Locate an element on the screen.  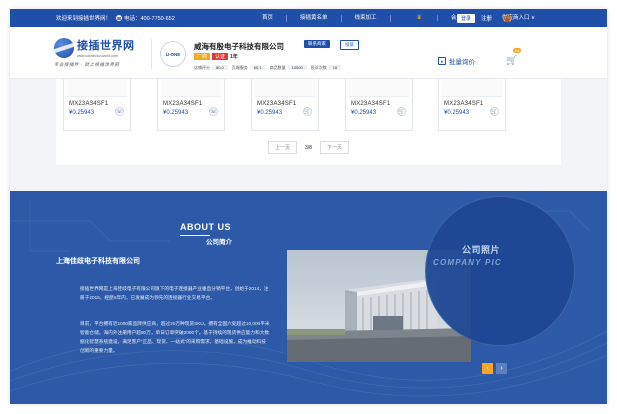
inquiry-icon: ¥ is located at coordinates (442, 61).